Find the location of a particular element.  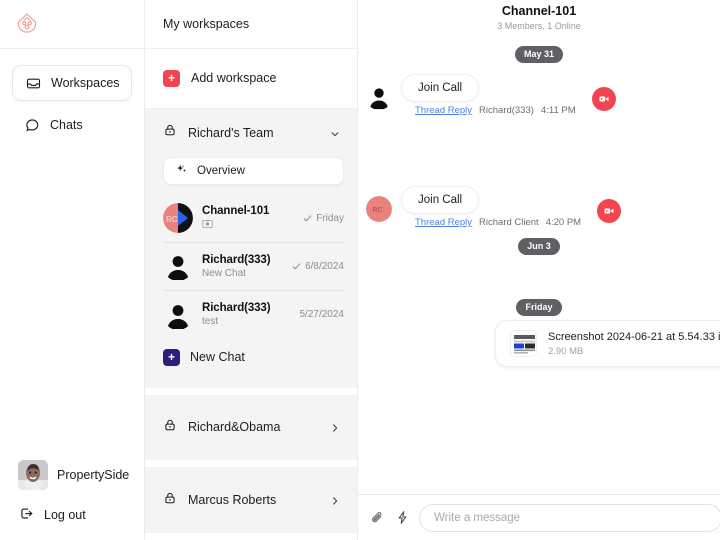

app-logo is located at coordinates (27, 24).